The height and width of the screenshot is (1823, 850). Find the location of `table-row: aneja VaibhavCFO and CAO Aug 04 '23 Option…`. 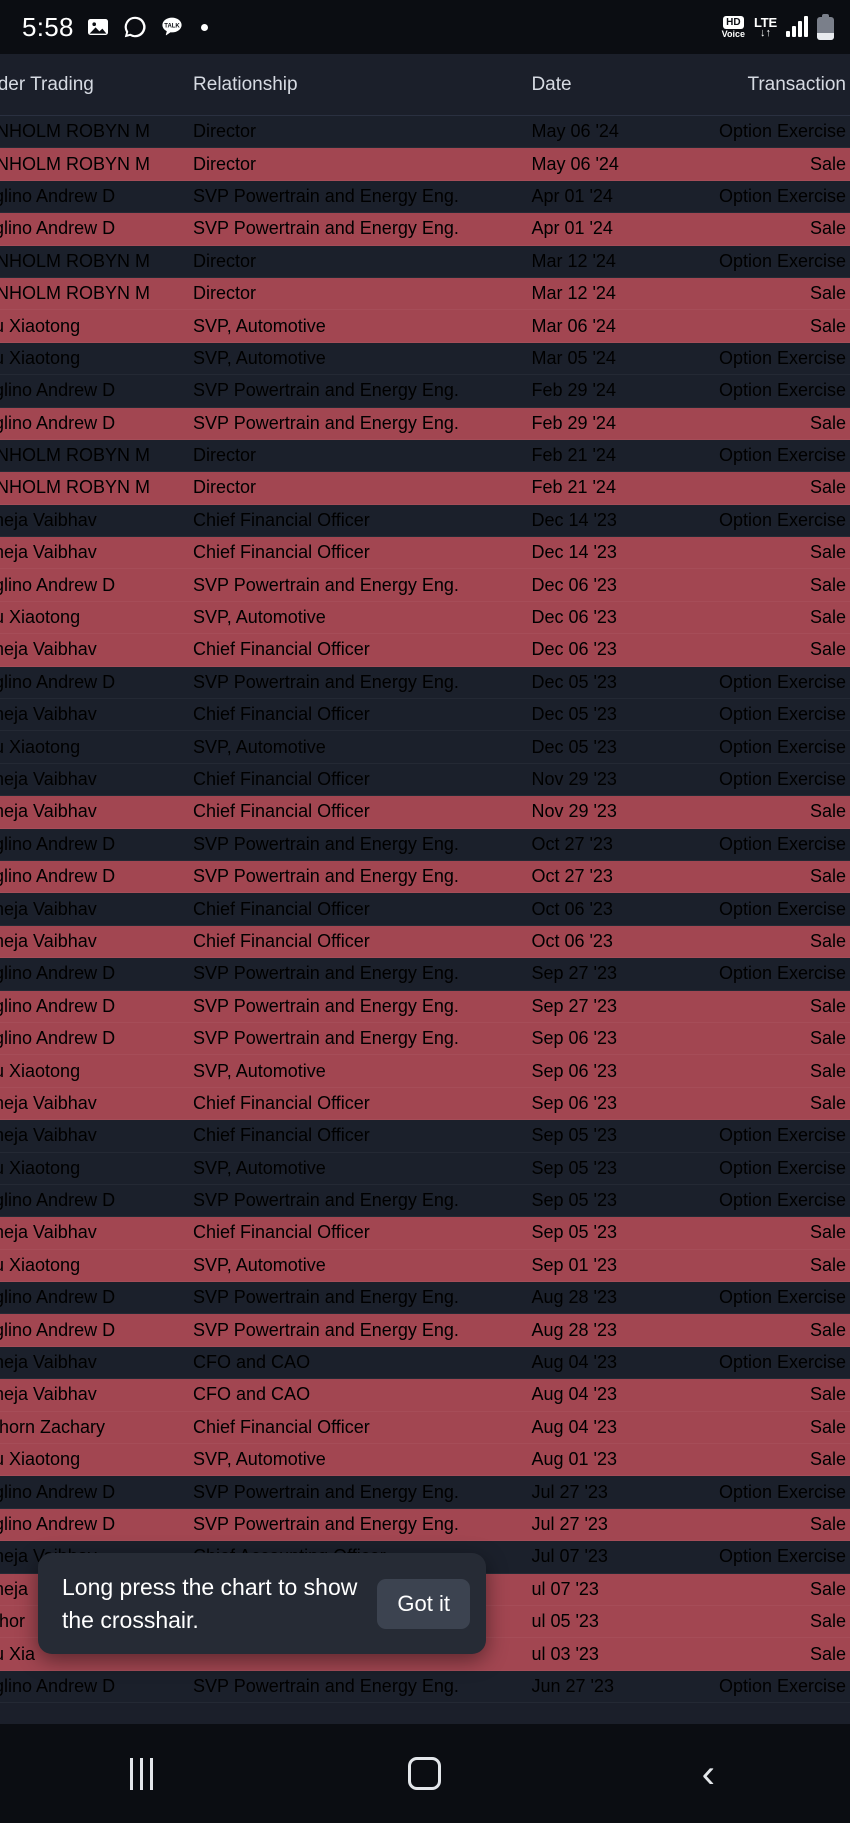

table-row: aneja VaibhavCFO and CAO Aug 04 '23 Option… is located at coordinates (425, 1363).